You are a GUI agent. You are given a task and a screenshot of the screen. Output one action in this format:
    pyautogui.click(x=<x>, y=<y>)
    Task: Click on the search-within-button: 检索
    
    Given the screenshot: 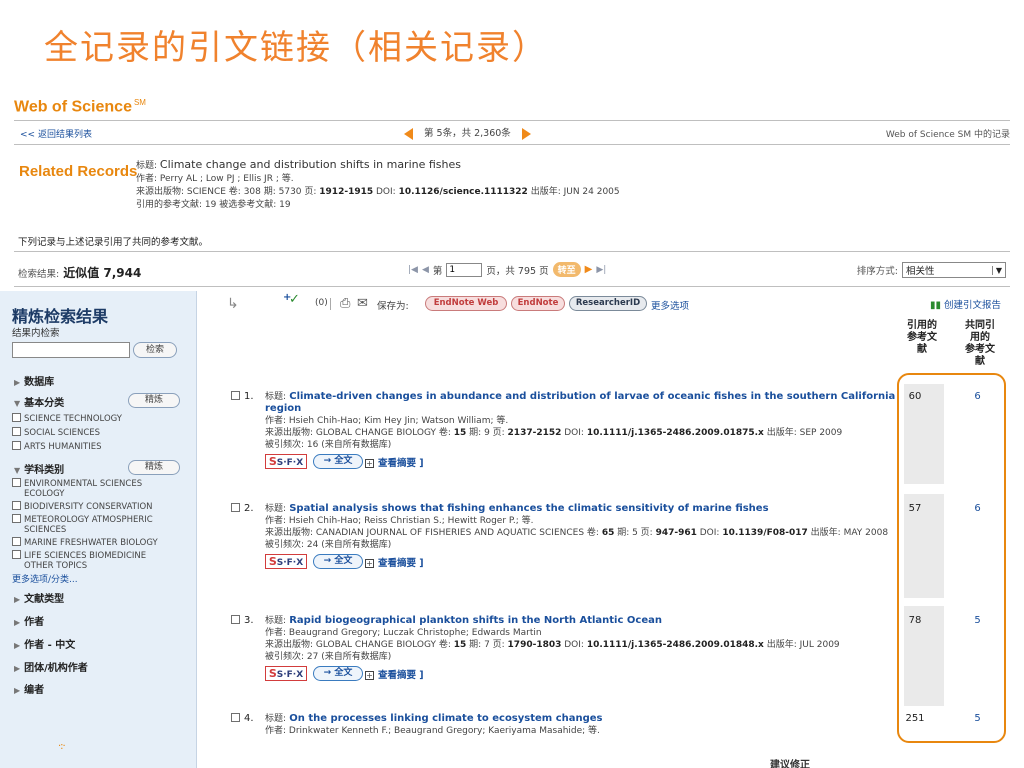 What is the action you would take?
    pyautogui.click(x=155, y=350)
    